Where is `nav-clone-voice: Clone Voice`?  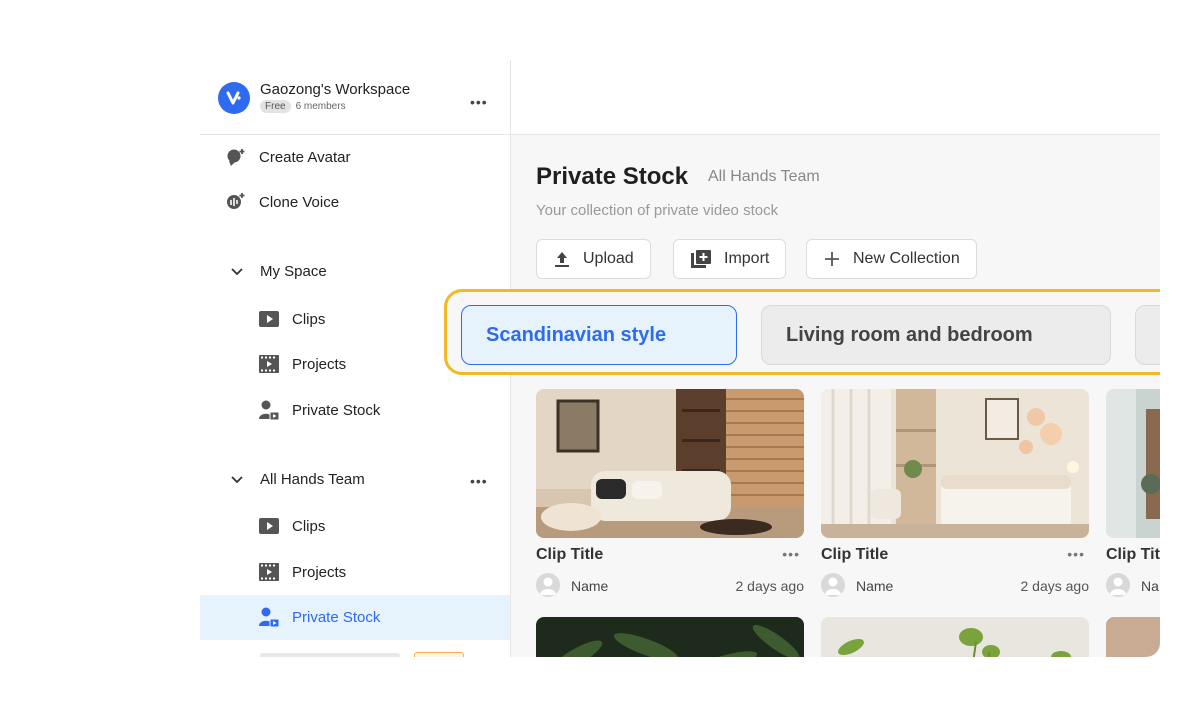
nav-clone-voice: Clone Voice is located at coordinates (282, 202).